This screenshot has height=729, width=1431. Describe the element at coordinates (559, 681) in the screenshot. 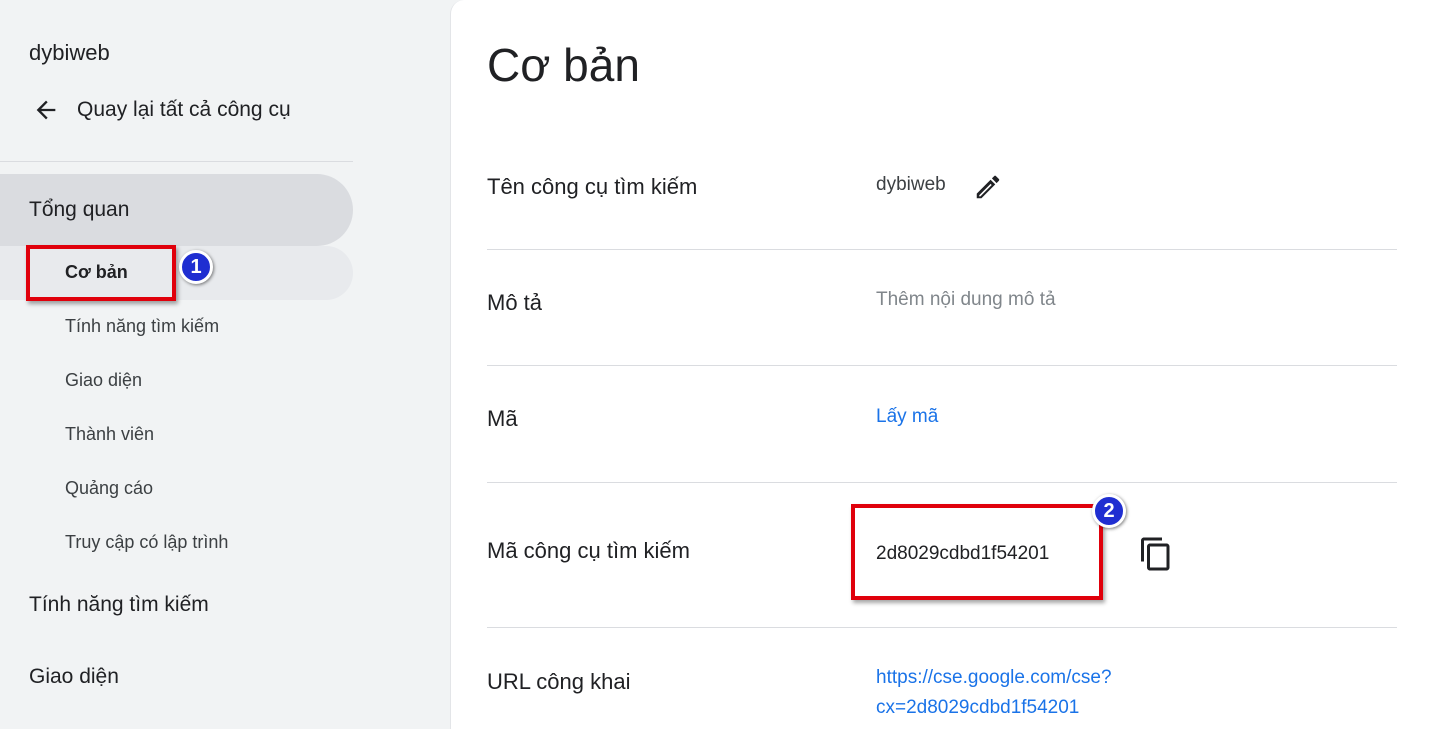

I see `public-url-label: URL công khai` at that location.